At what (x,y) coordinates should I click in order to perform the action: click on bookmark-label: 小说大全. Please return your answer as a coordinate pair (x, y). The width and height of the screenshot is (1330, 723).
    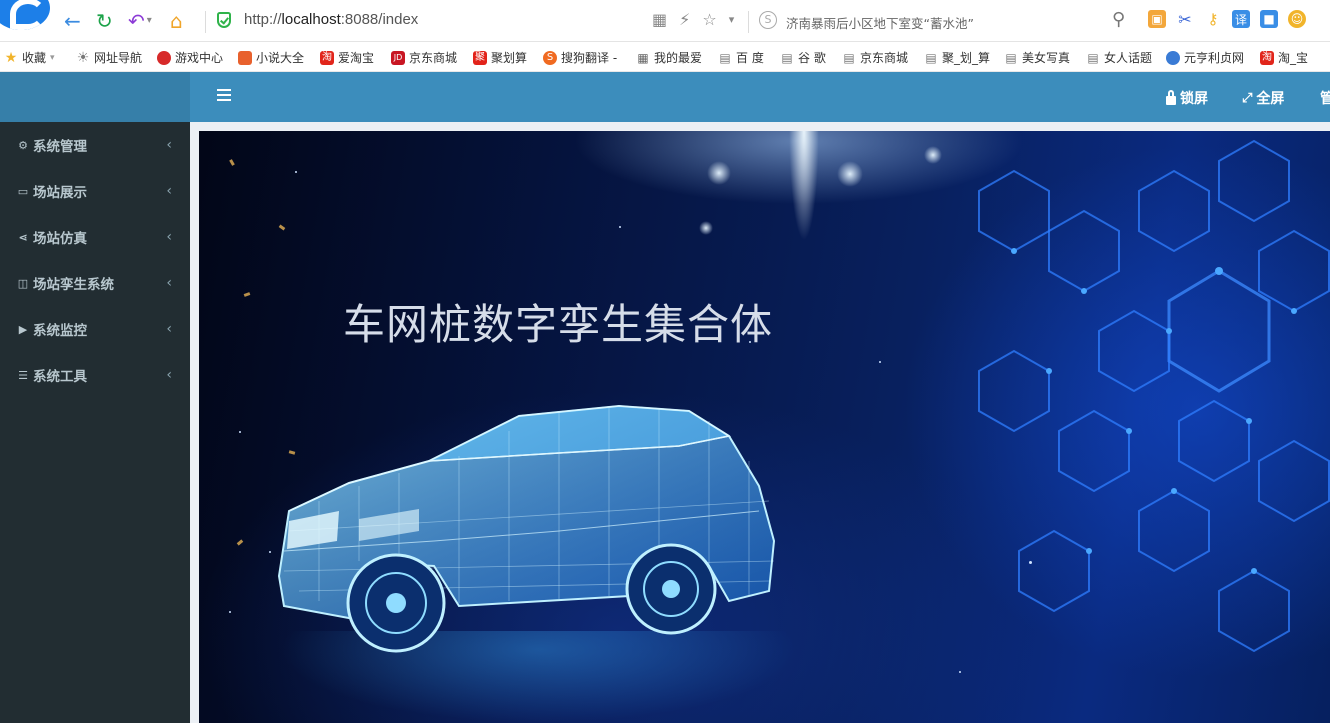
    Looking at the image, I should click on (280, 58).